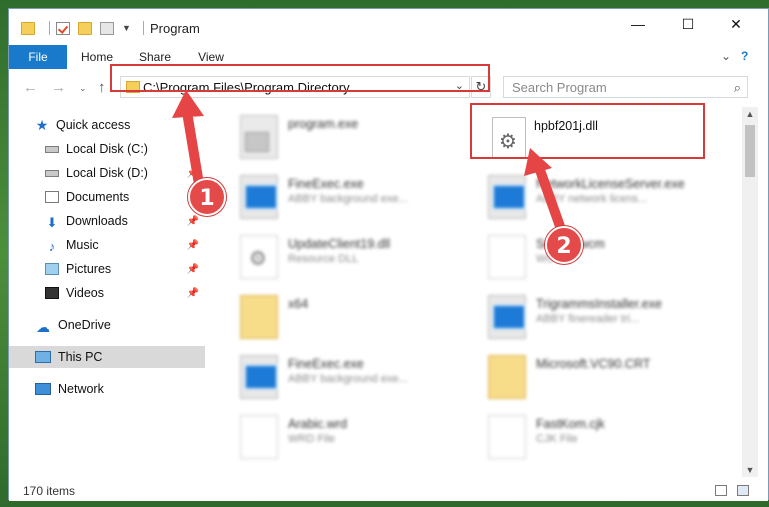 This screenshot has width=769, height=507. Describe the element at coordinates (188, 142) in the screenshot. I see `arrow-one` at that location.